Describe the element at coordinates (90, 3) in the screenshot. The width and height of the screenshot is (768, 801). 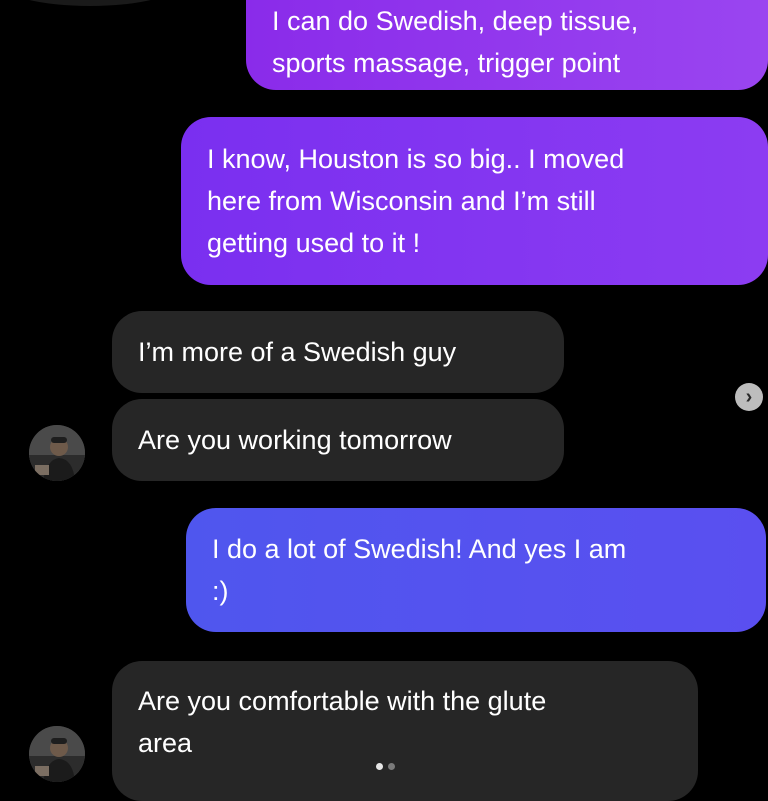
I see `partial-avatar` at that location.